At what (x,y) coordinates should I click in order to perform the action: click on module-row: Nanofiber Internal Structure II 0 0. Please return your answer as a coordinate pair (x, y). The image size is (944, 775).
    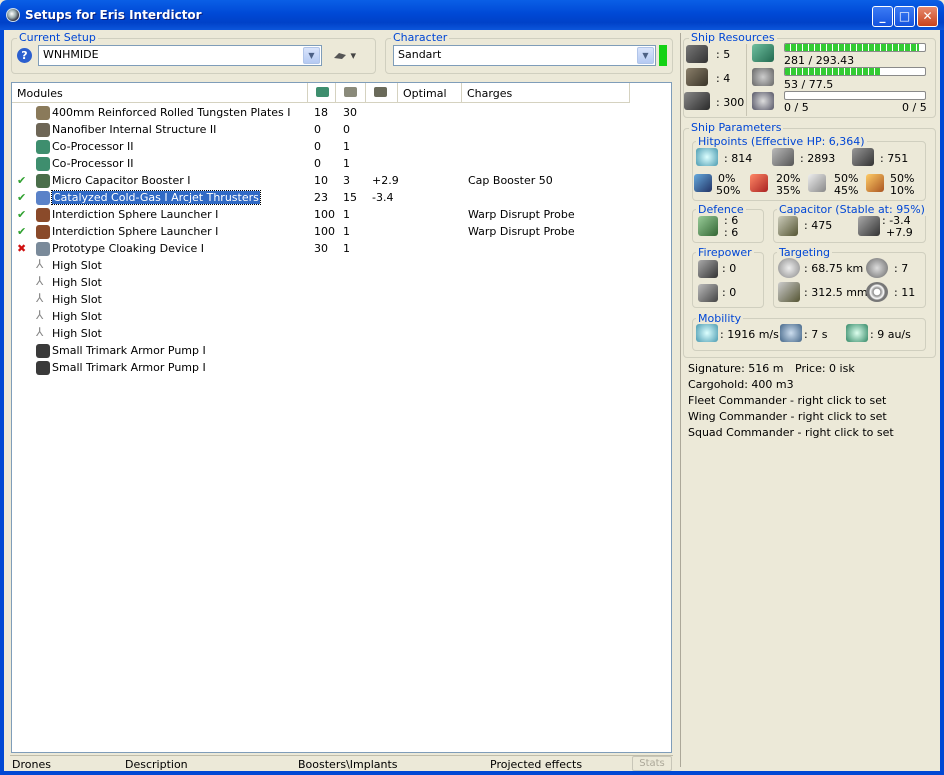
    Looking at the image, I should click on (341, 129).